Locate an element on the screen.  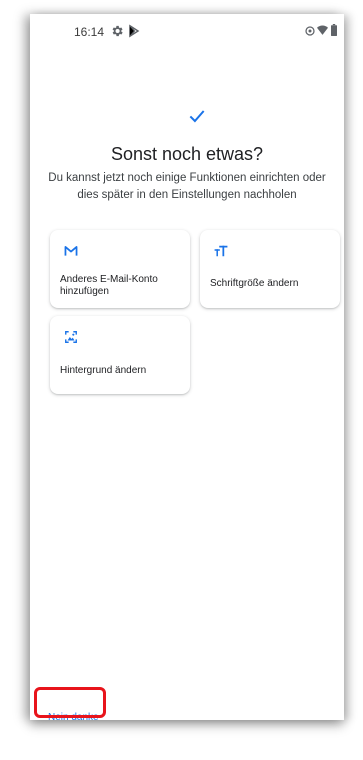
checkmark-icon is located at coordinates (197, 116).